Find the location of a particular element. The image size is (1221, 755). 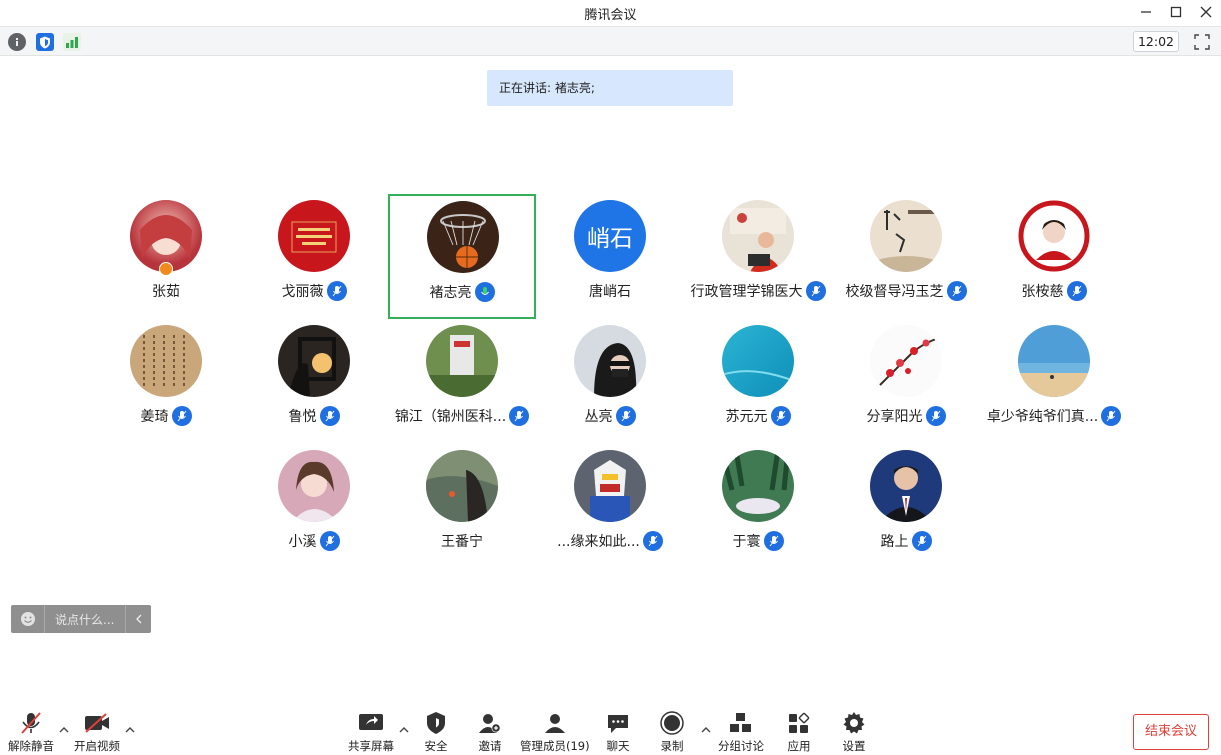

chat-button: 聊天 is located at coordinates (618, 732).